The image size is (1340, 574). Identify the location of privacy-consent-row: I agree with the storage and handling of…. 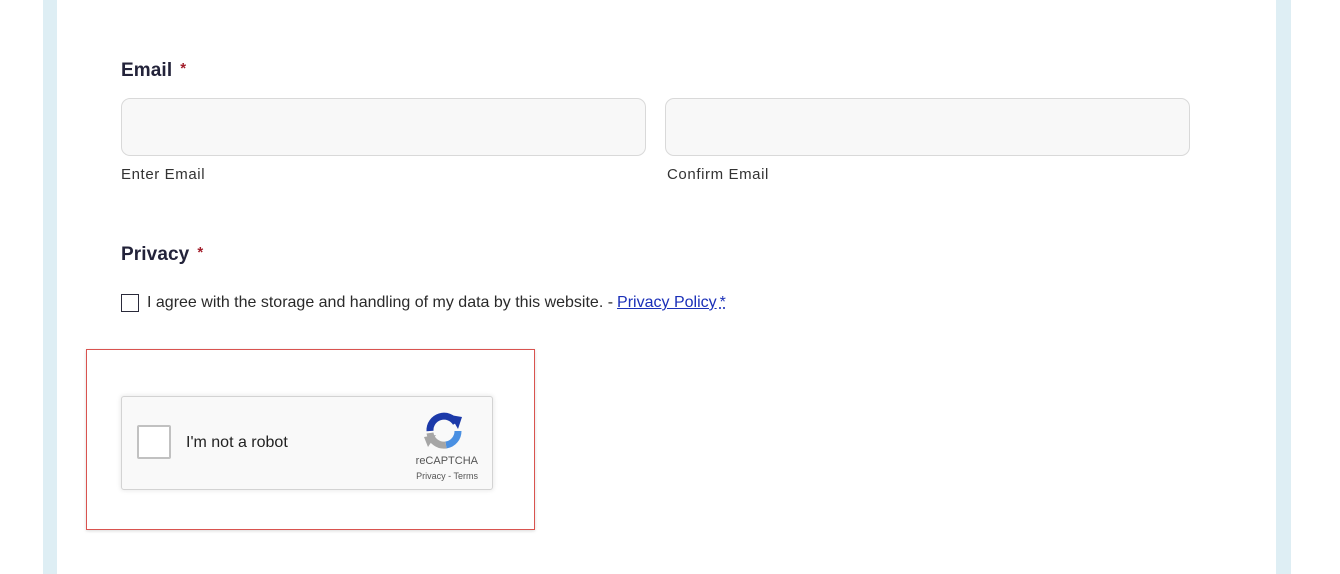
(423, 303).